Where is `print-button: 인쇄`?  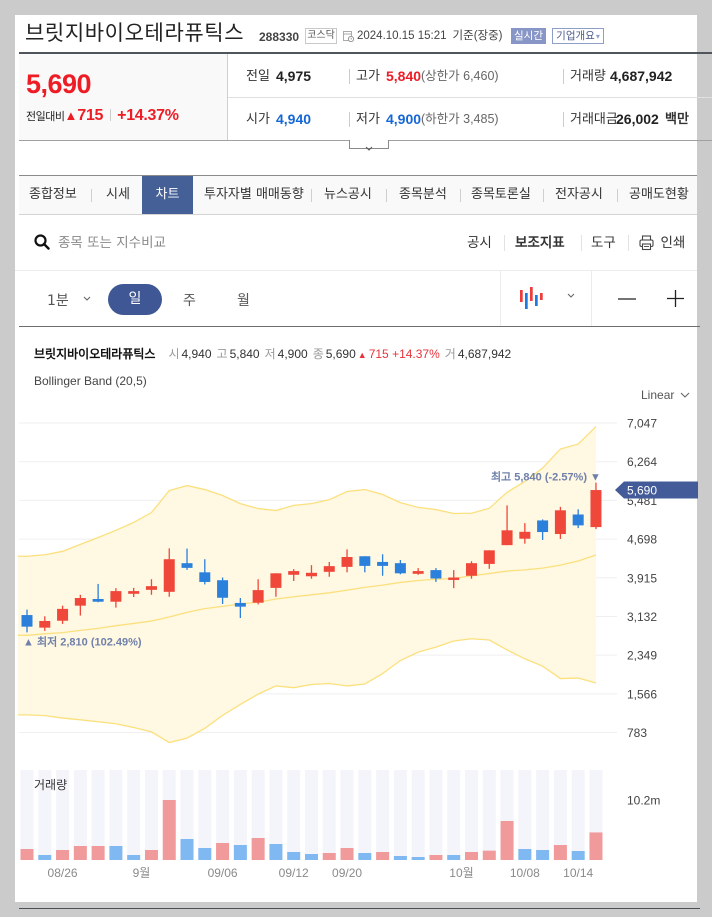
print-button: 인쇄 is located at coordinates (662, 244).